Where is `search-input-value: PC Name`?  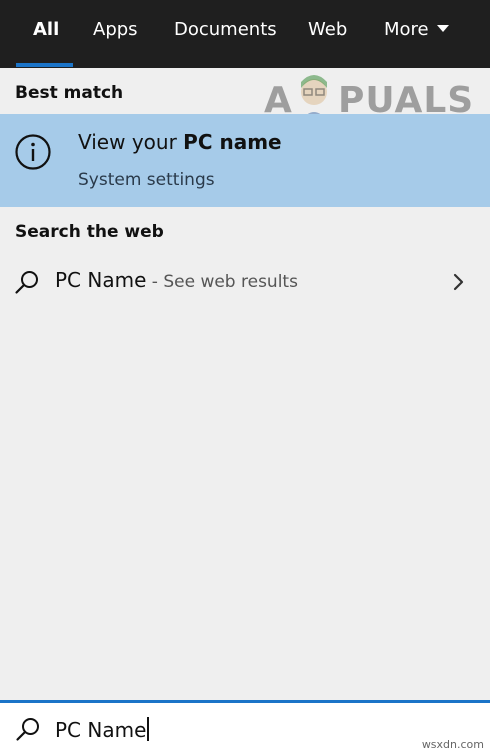
search-input-value: PC Name is located at coordinates (101, 730).